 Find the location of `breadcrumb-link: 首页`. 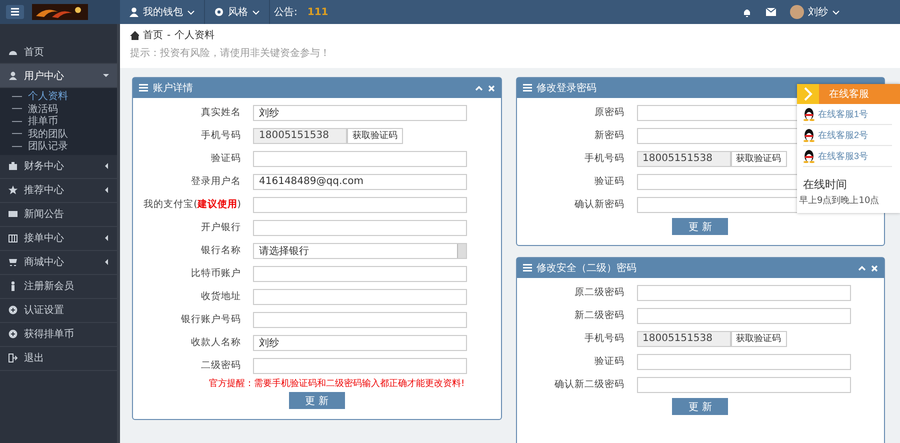

breadcrumb-link: 首页 is located at coordinates (153, 35).